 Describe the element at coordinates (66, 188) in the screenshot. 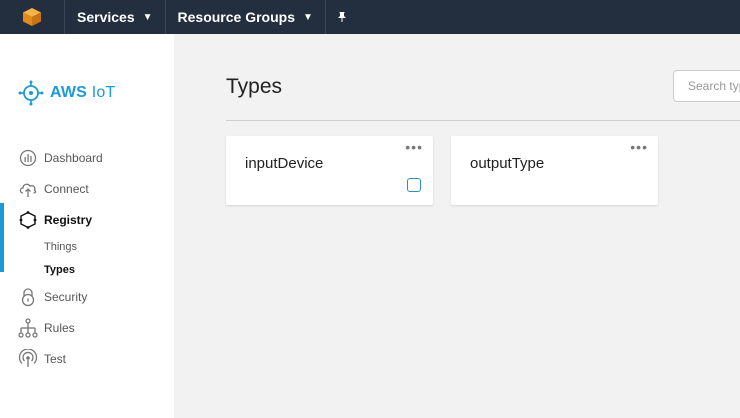

I see `sidebar-item-label: Connect` at that location.